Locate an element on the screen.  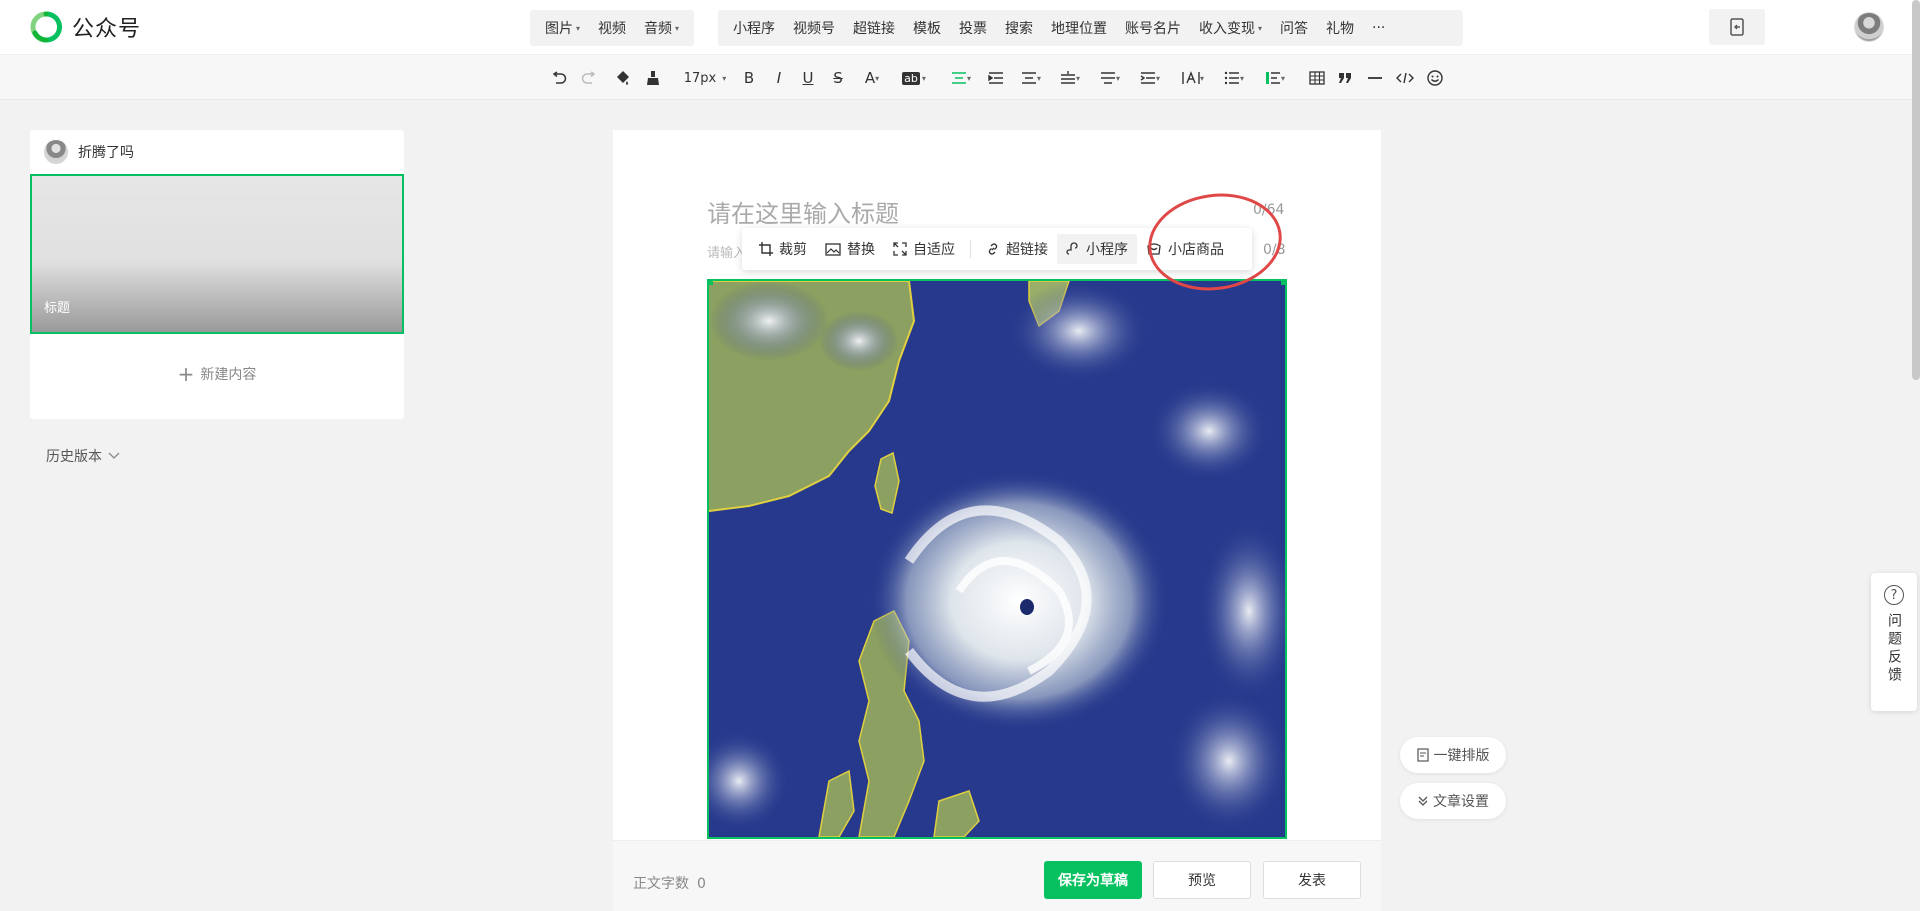
one-click-layout-label: 一键排版 is located at coordinates (1461, 756).